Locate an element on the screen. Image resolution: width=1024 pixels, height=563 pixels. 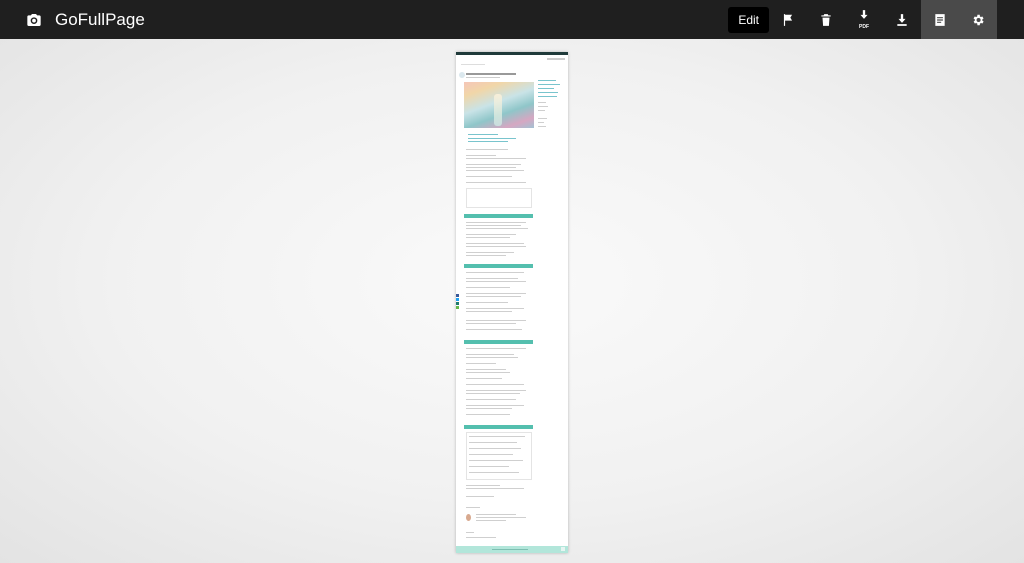
preview-footer is located at coordinates (512, 549).